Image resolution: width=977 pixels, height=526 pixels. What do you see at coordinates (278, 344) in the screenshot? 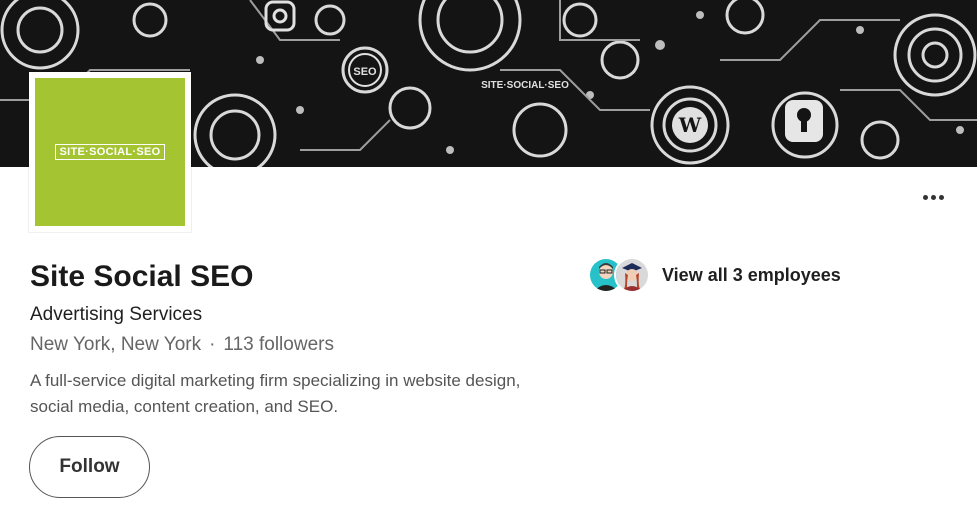
I see `follower-count: 113 followers` at bounding box center [278, 344].